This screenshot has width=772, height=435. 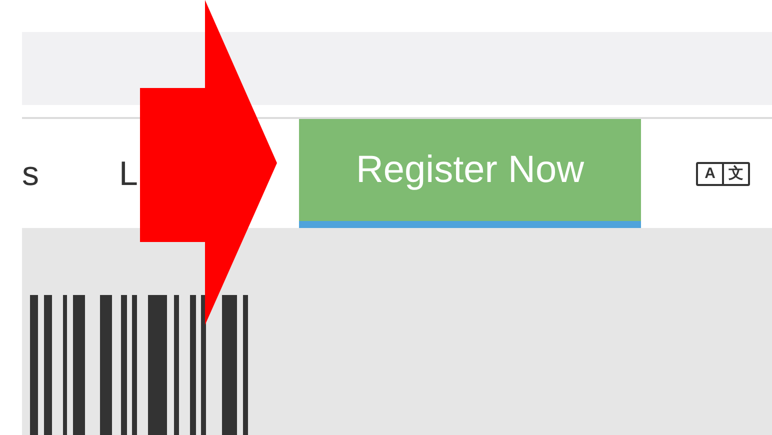 What do you see at coordinates (723, 174) in the screenshot?
I see `language-button: A 文` at bounding box center [723, 174].